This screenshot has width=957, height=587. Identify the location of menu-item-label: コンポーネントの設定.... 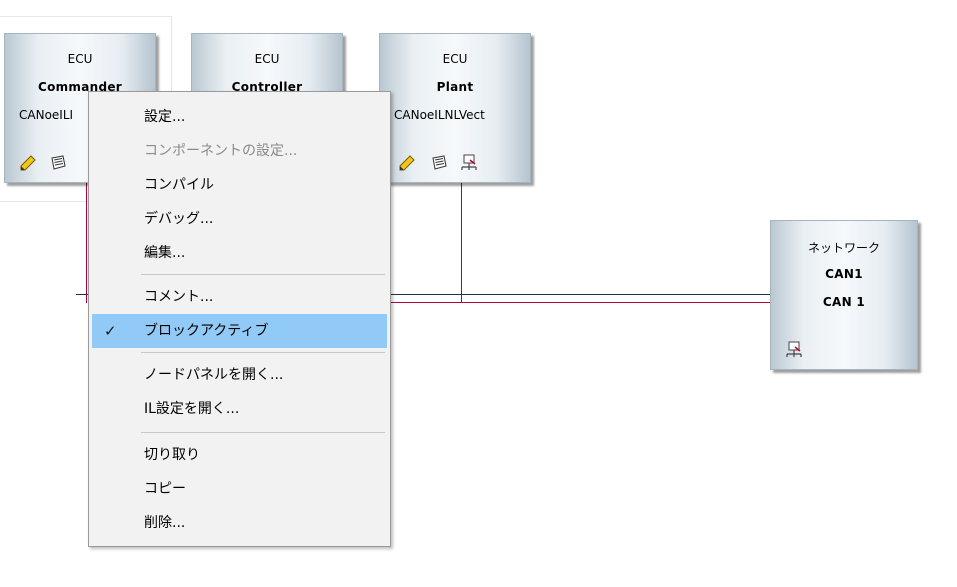
(221, 151).